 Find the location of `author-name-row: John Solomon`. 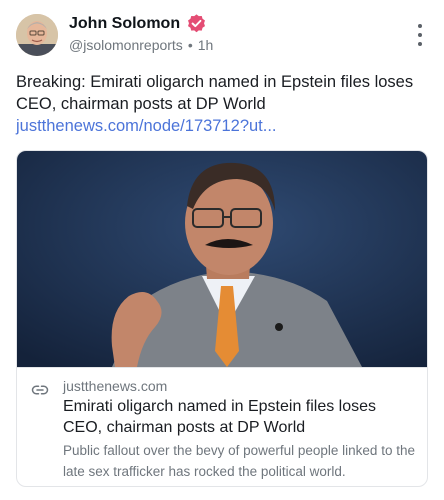

author-name-row: John Solomon is located at coordinates (138, 23).